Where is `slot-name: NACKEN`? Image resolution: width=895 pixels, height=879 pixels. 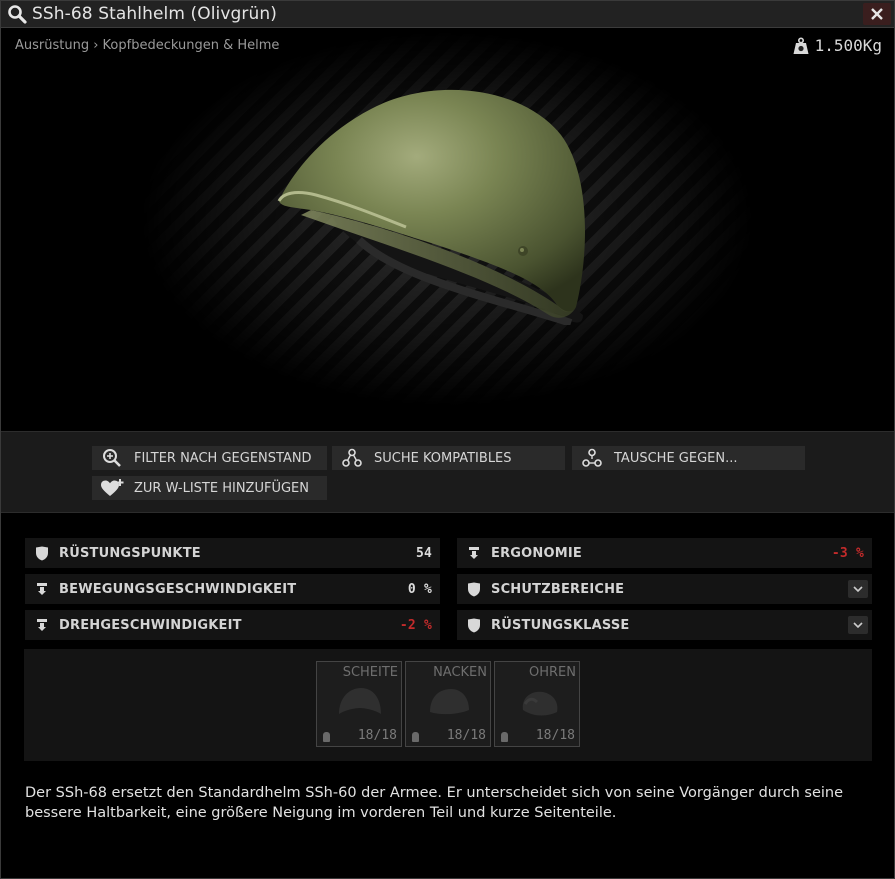 slot-name: NACKEN is located at coordinates (460, 672).